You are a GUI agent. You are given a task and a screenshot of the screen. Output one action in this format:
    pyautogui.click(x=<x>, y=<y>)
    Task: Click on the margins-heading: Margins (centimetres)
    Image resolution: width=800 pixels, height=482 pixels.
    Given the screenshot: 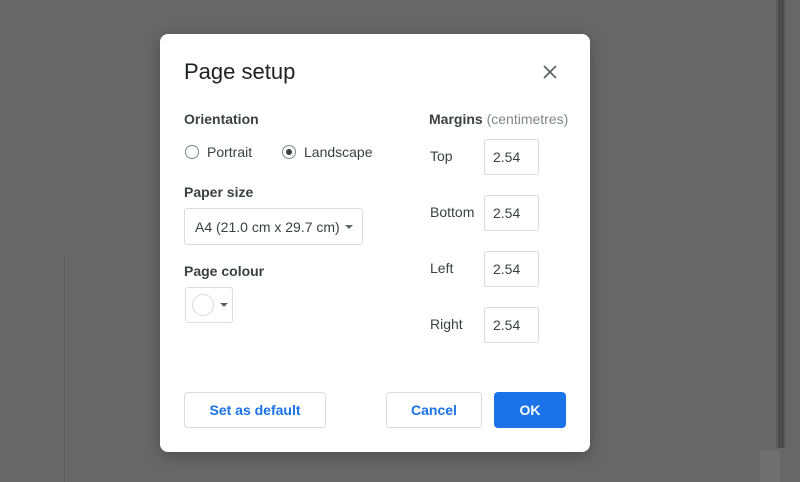 What is the action you would take?
    pyautogui.click(x=498, y=119)
    